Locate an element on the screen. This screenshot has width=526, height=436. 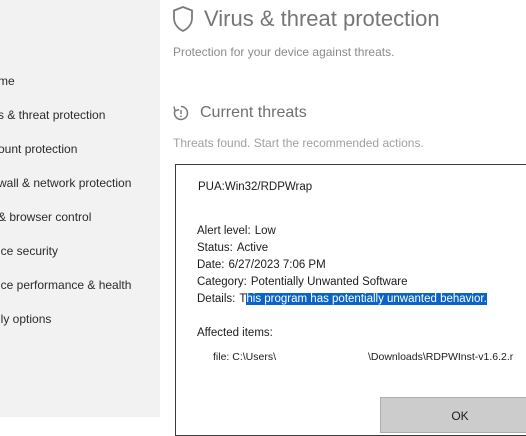
category-row: Category: Potentially Unwanted Software is located at coordinates (302, 282).